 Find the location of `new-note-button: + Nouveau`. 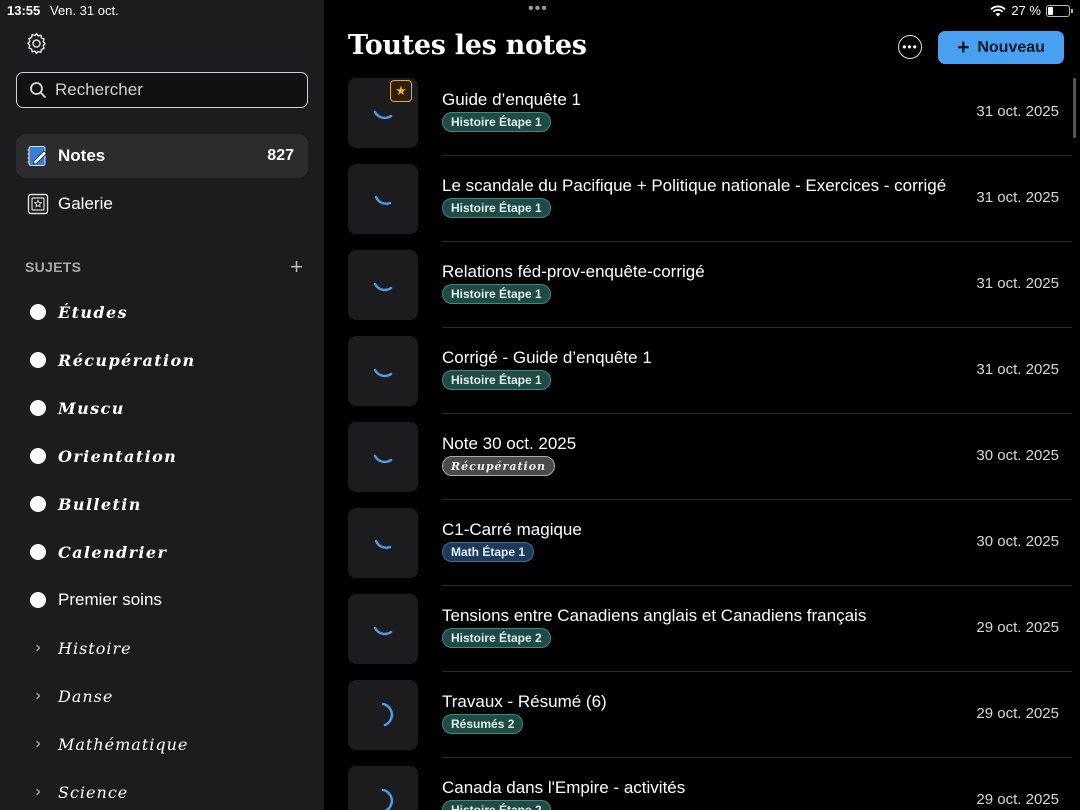

new-note-button: + Nouveau is located at coordinates (1001, 47).